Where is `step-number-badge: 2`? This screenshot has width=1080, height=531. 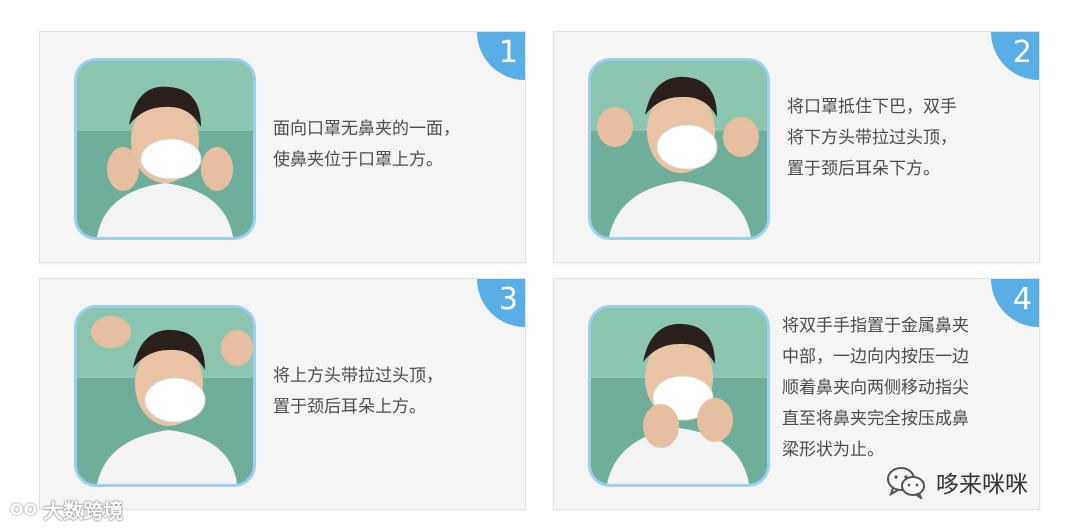
step-number-badge: 2 is located at coordinates (1015, 56).